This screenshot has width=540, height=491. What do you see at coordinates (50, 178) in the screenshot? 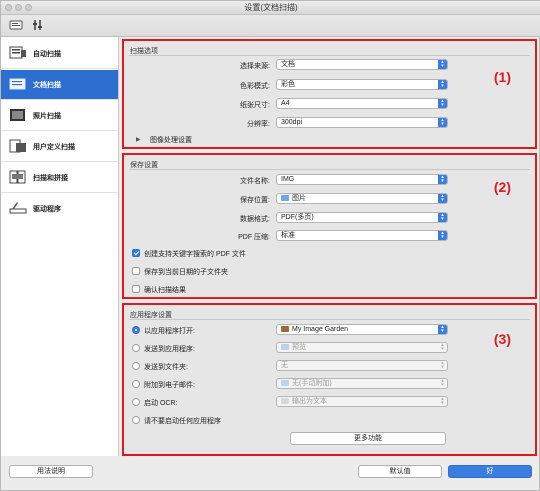
I see `sidebar-item-label: 扫描和拼接` at bounding box center [50, 178].